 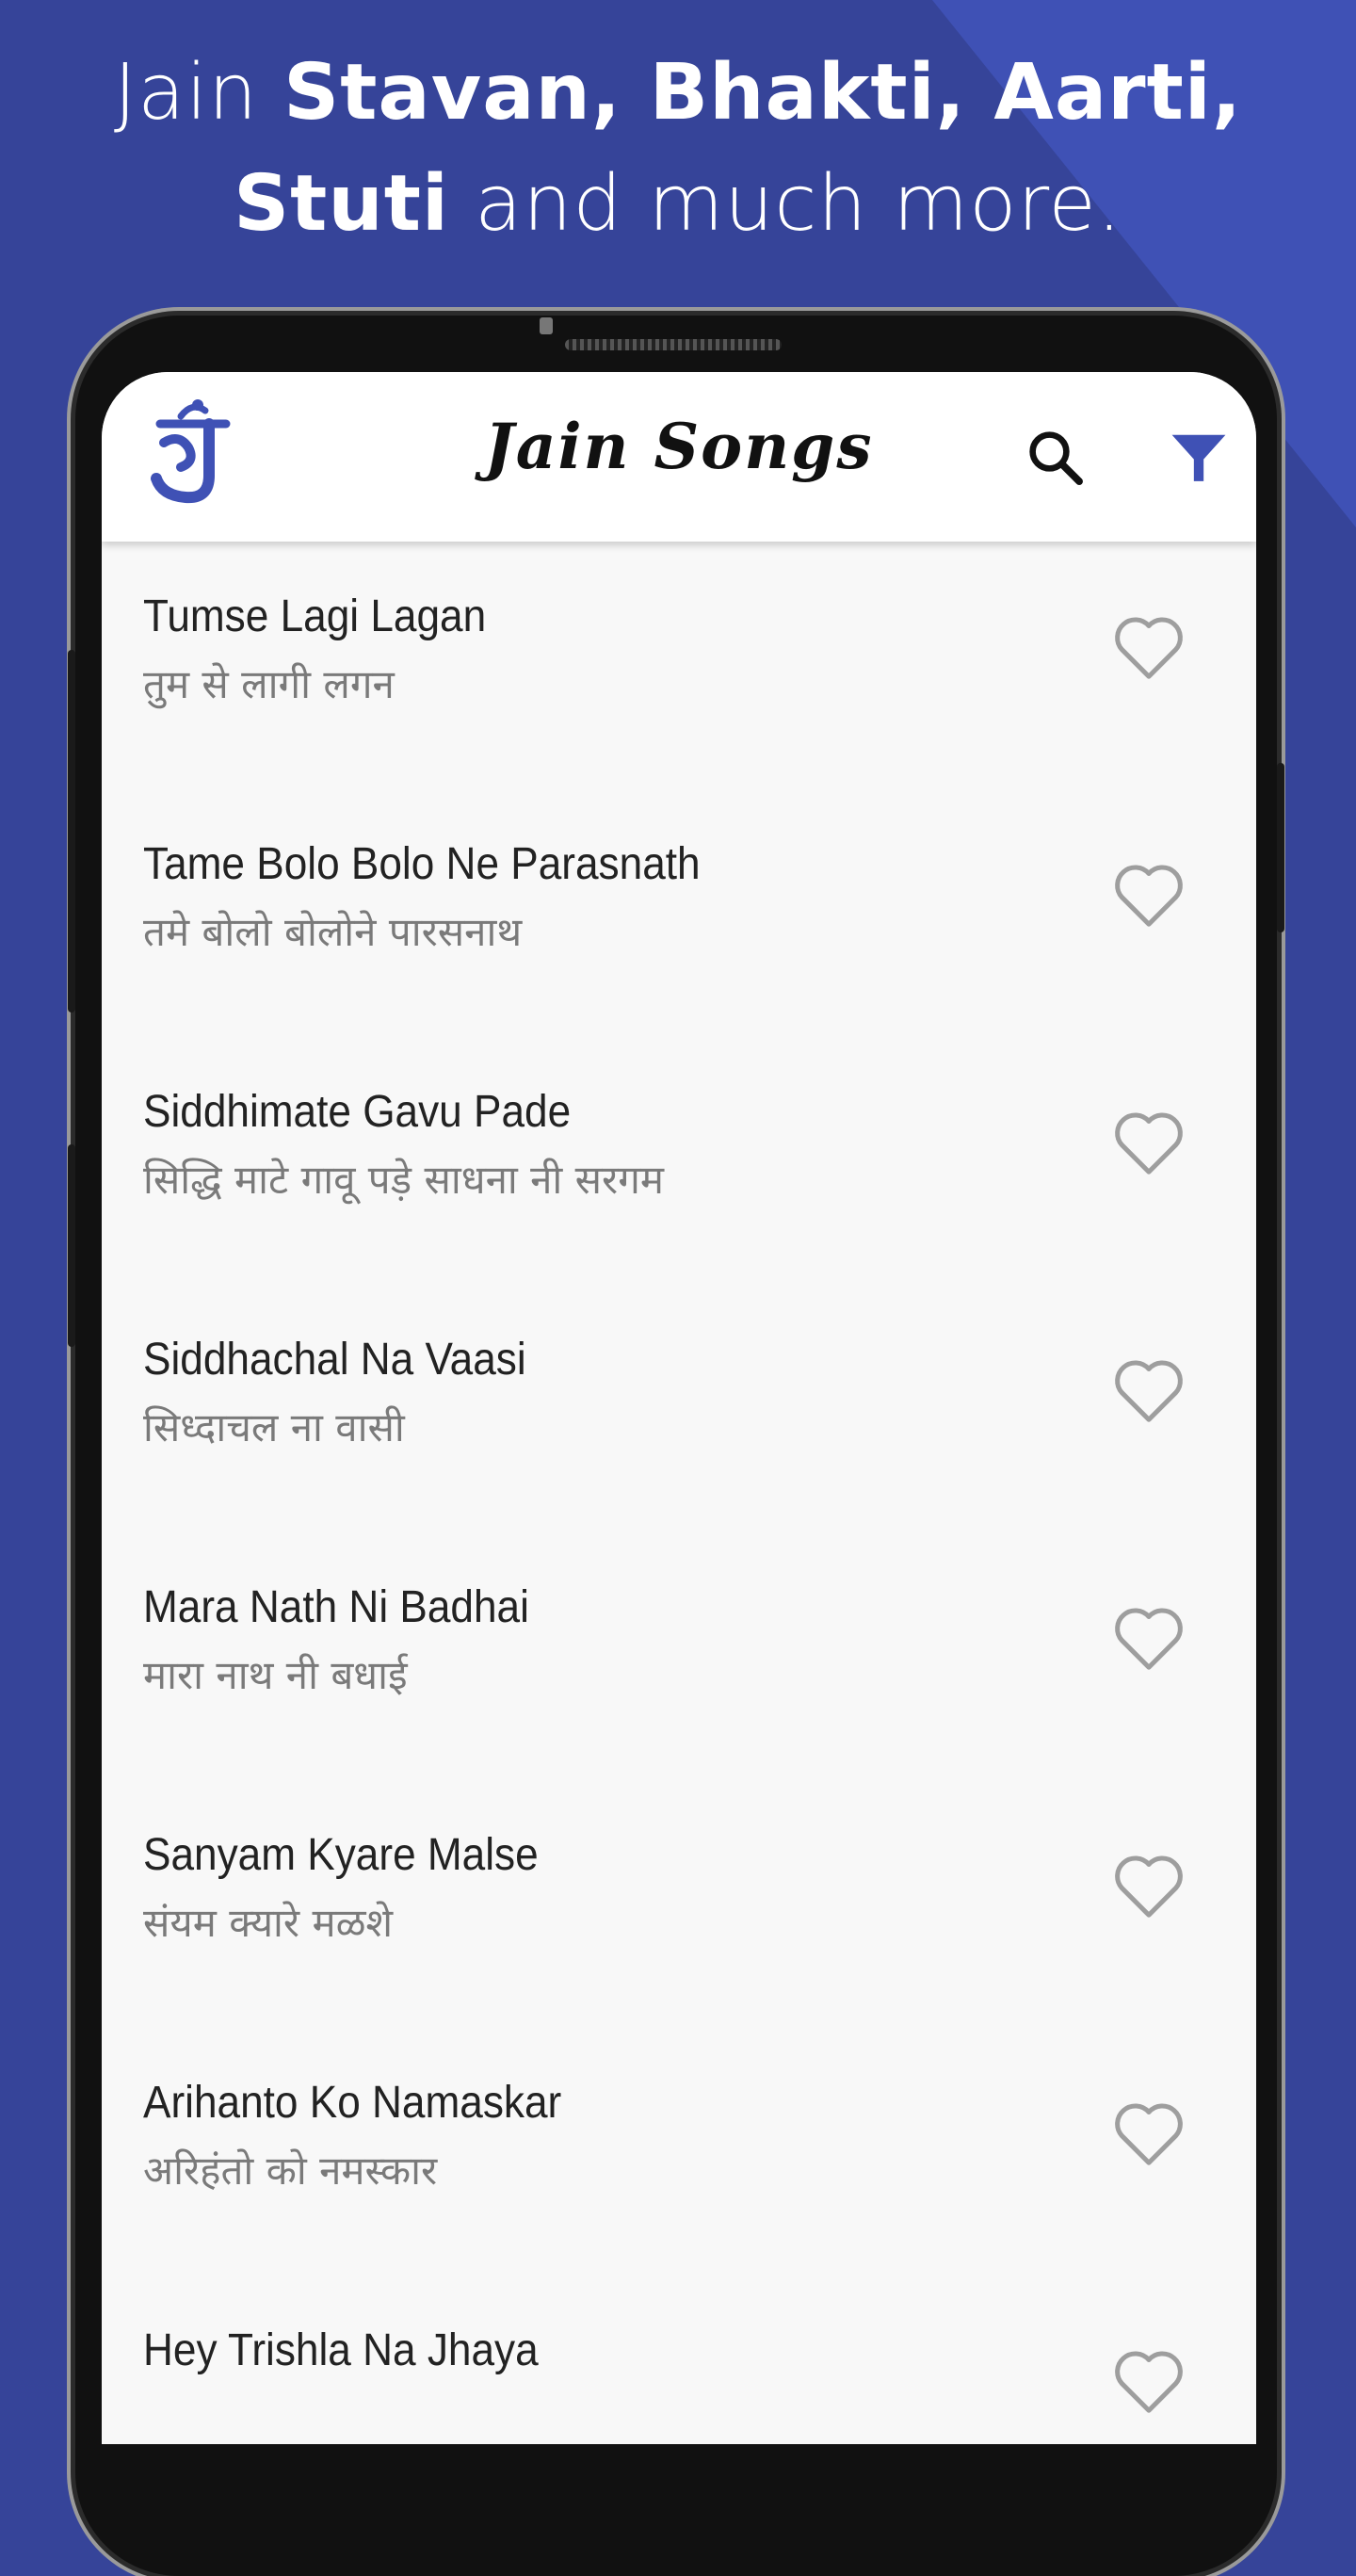 What do you see at coordinates (341, 1855) in the screenshot?
I see `song-title: Sanyam Kyare Malse` at bounding box center [341, 1855].